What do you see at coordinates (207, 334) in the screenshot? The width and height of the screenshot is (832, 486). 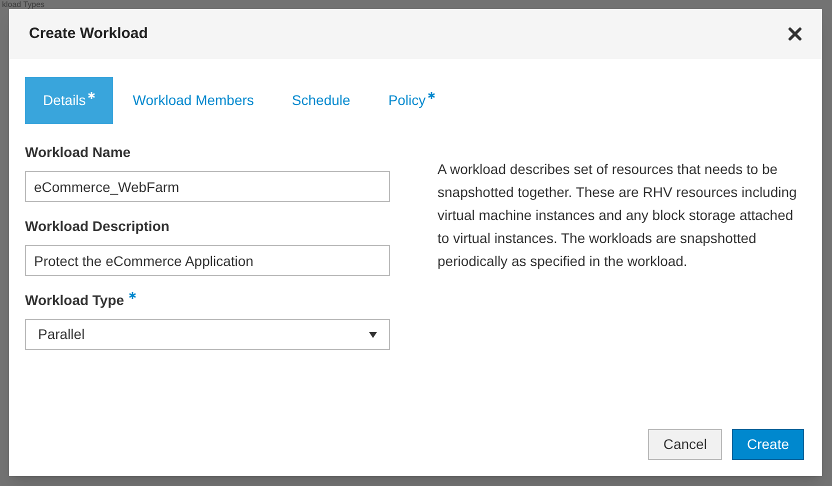 I see `type-select: Parallel` at bounding box center [207, 334].